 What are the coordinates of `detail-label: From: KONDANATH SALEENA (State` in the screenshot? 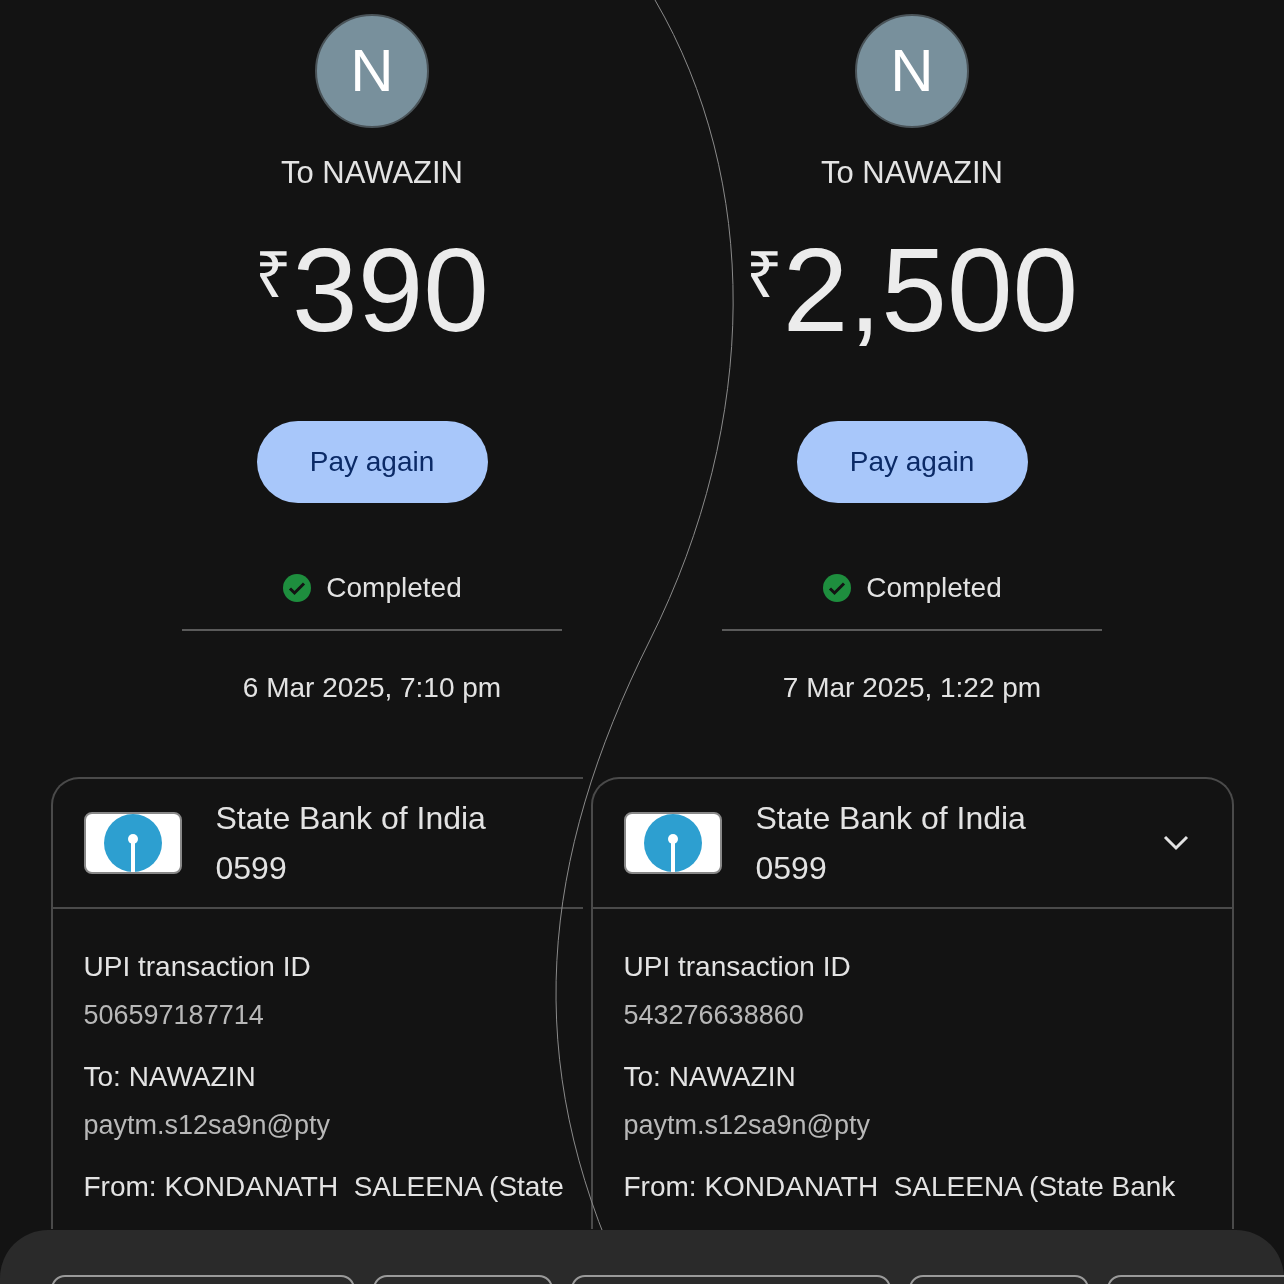 It's located at (324, 1186).